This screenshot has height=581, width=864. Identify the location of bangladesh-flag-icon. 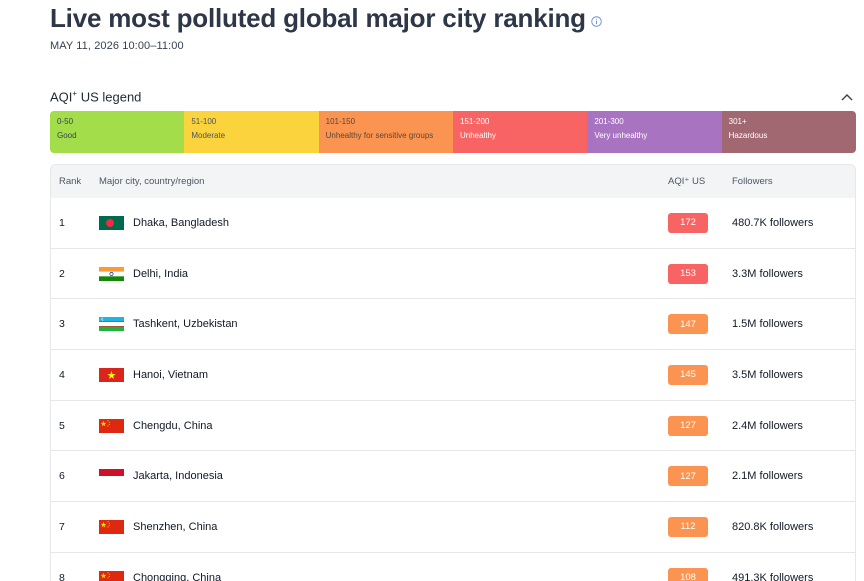
(111, 222).